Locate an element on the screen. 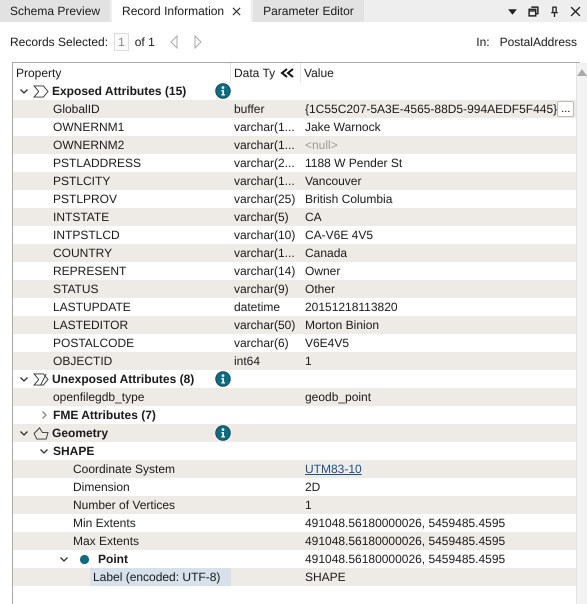 The width and height of the screenshot is (587, 604). value-text: Owner is located at coordinates (322, 271).